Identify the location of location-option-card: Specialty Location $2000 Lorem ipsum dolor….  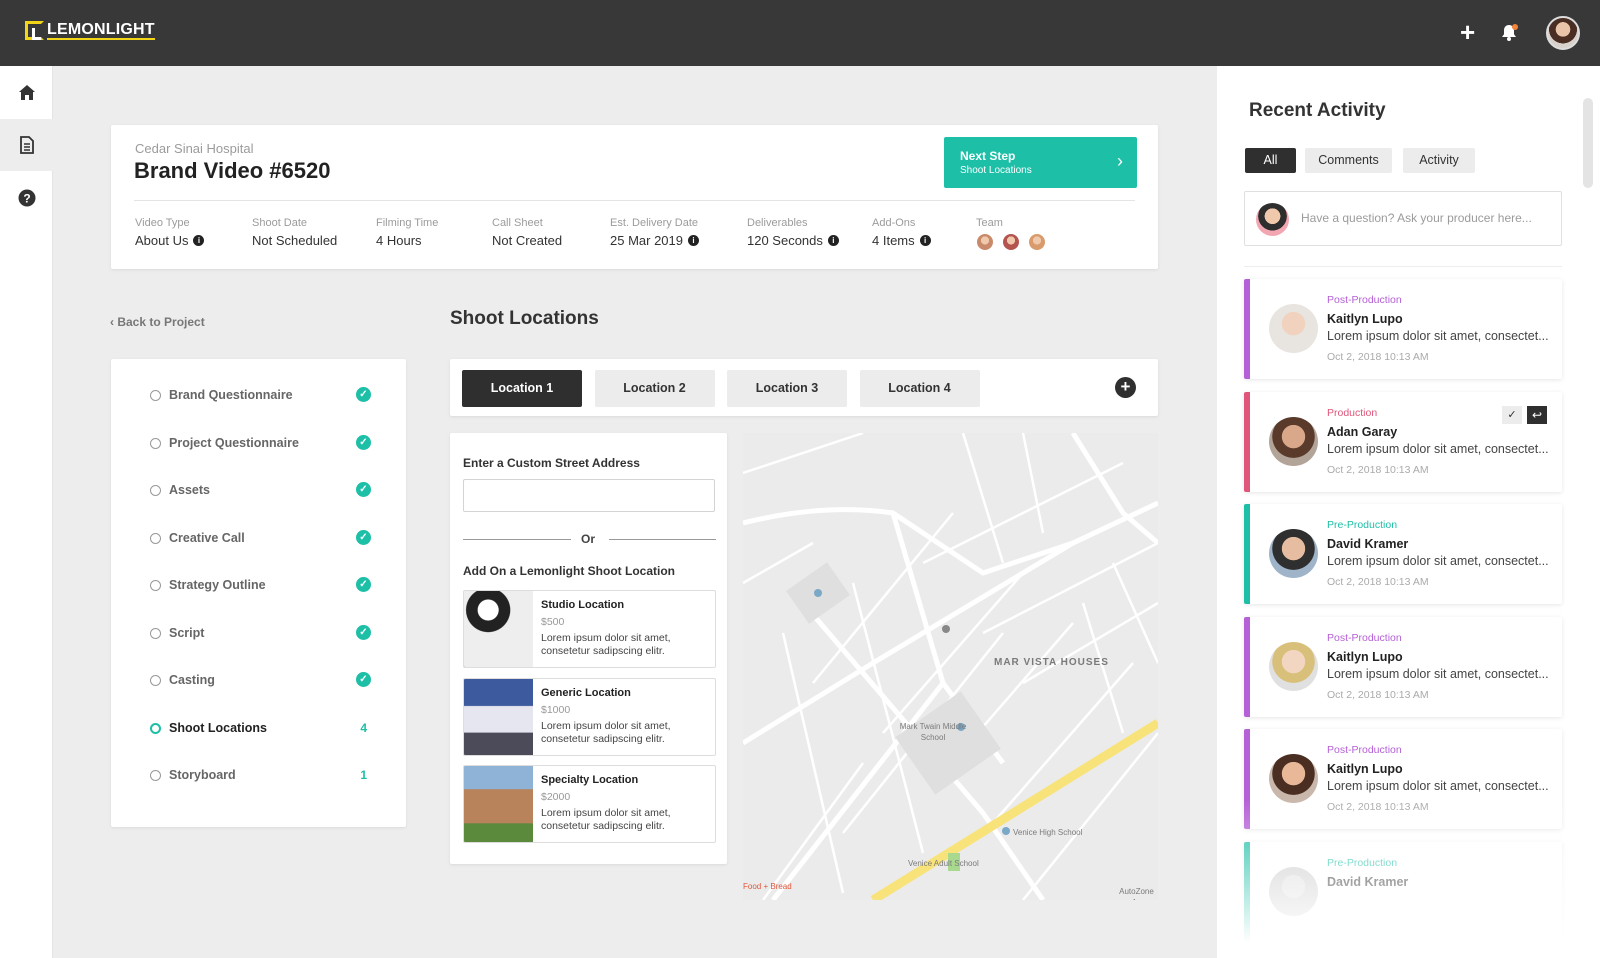
(589, 804).